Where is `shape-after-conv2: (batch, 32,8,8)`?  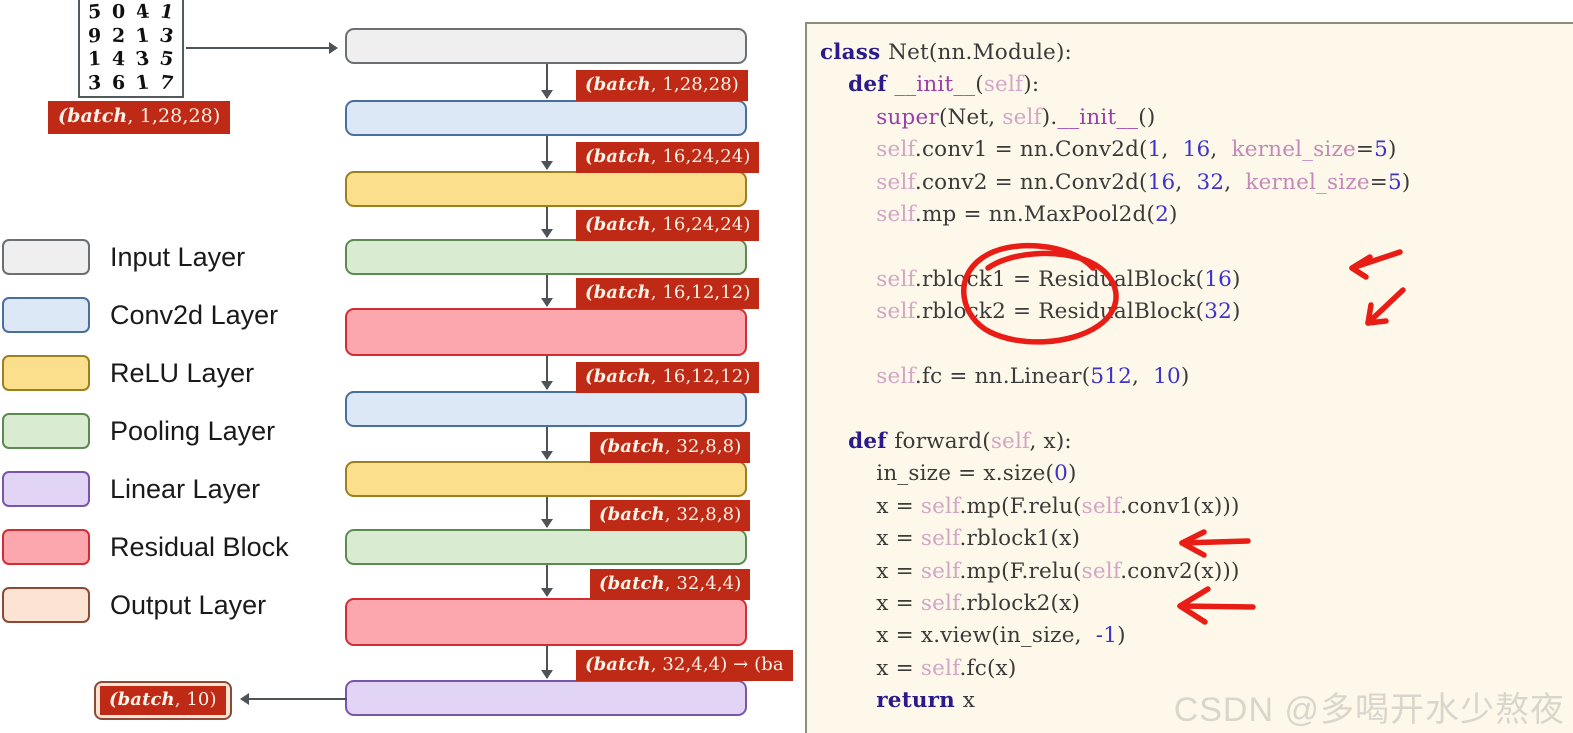 shape-after-conv2: (batch, 32,8,8) is located at coordinates (670, 447).